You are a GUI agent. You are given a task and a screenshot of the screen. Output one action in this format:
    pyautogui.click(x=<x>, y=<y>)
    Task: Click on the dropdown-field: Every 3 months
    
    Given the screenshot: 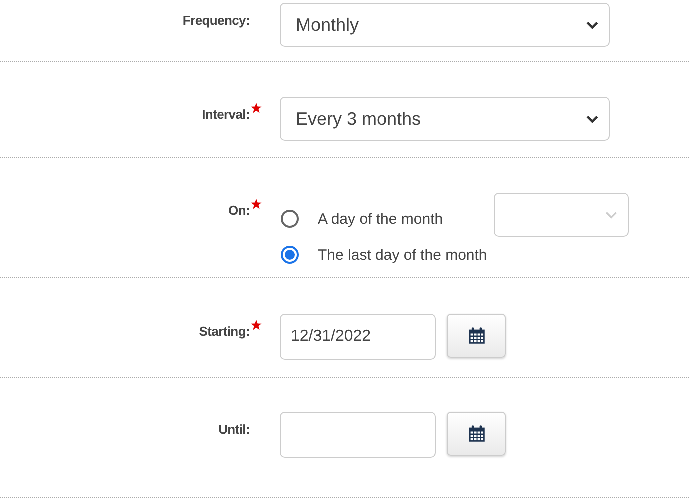 What is the action you would take?
    pyautogui.click(x=445, y=119)
    